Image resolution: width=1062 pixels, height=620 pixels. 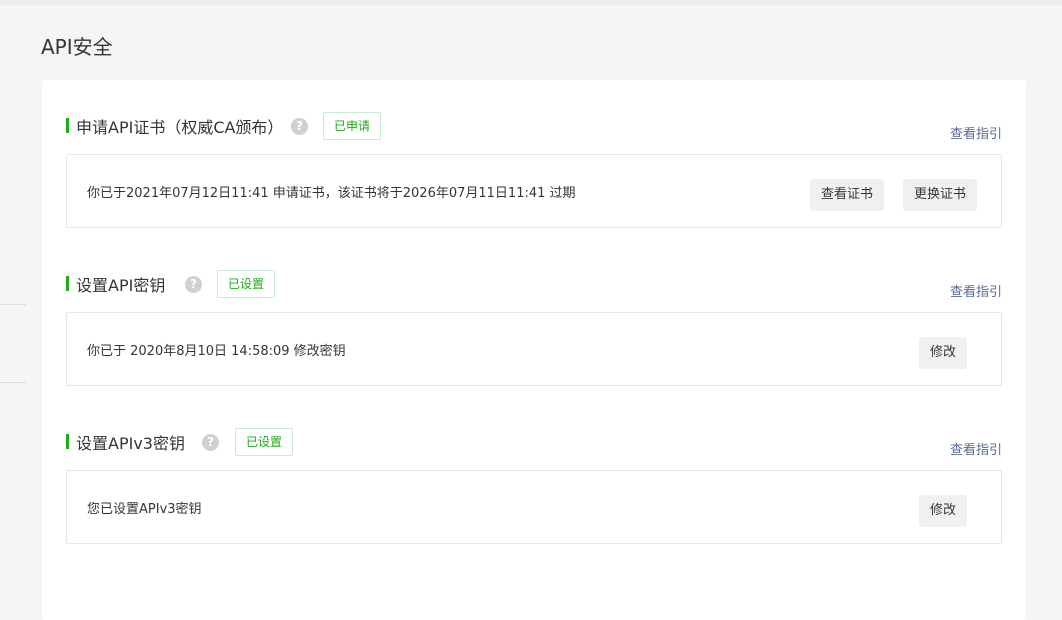 I want to click on top-border, so click(x=531, y=2).